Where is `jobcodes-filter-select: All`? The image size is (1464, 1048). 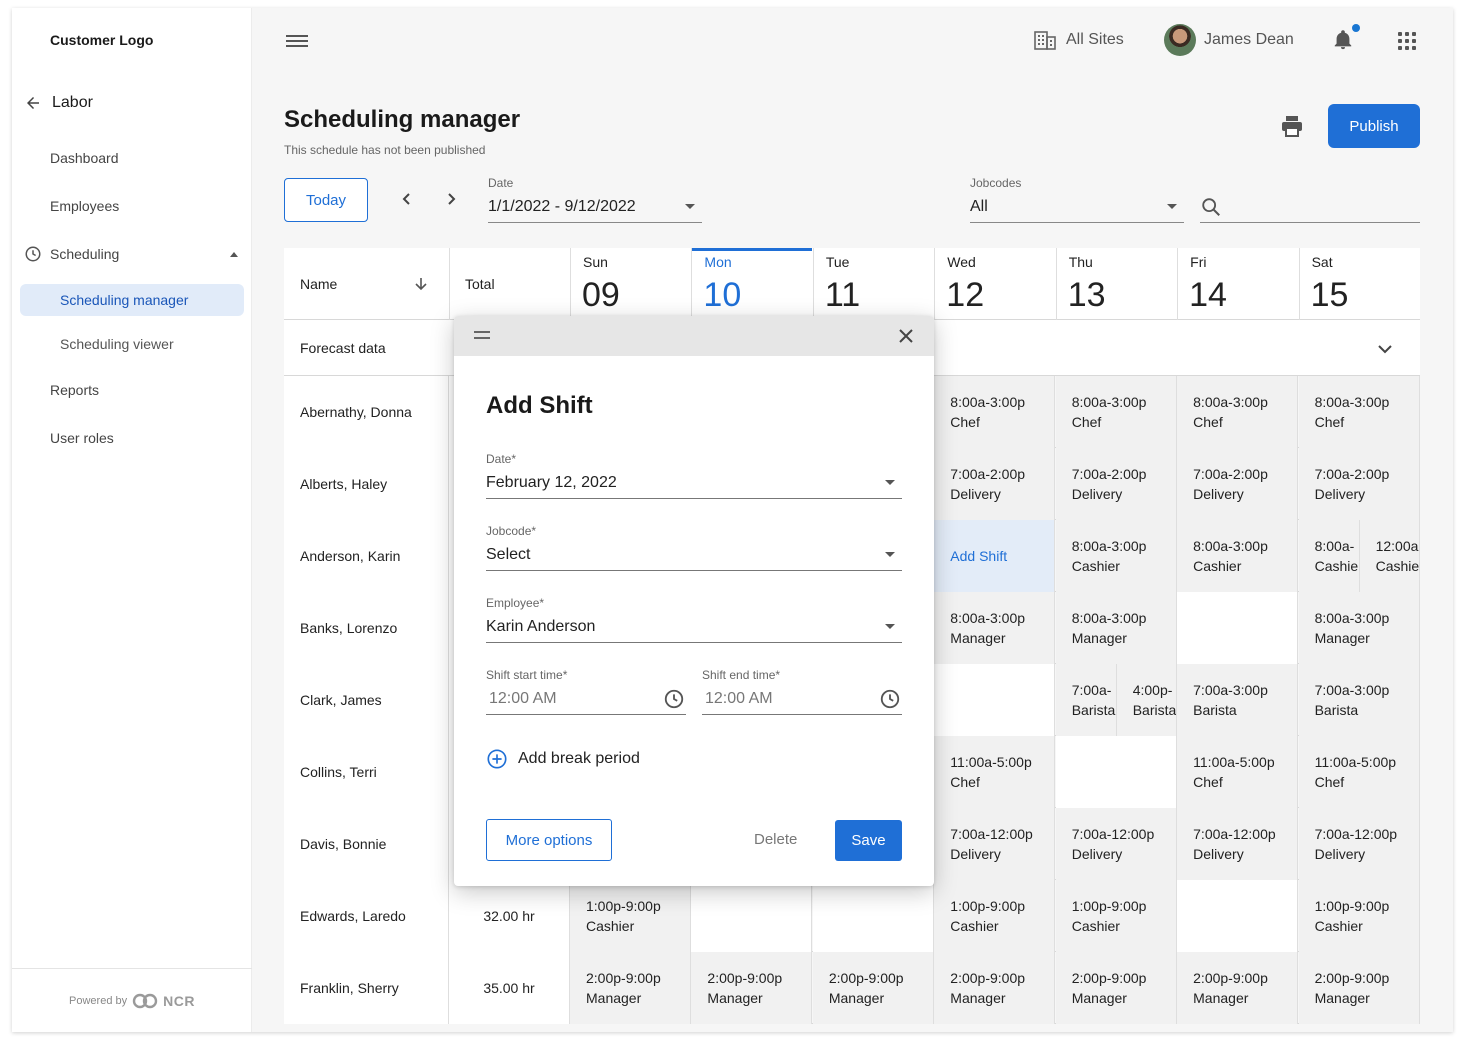 jobcodes-filter-select: All is located at coordinates (979, 207).